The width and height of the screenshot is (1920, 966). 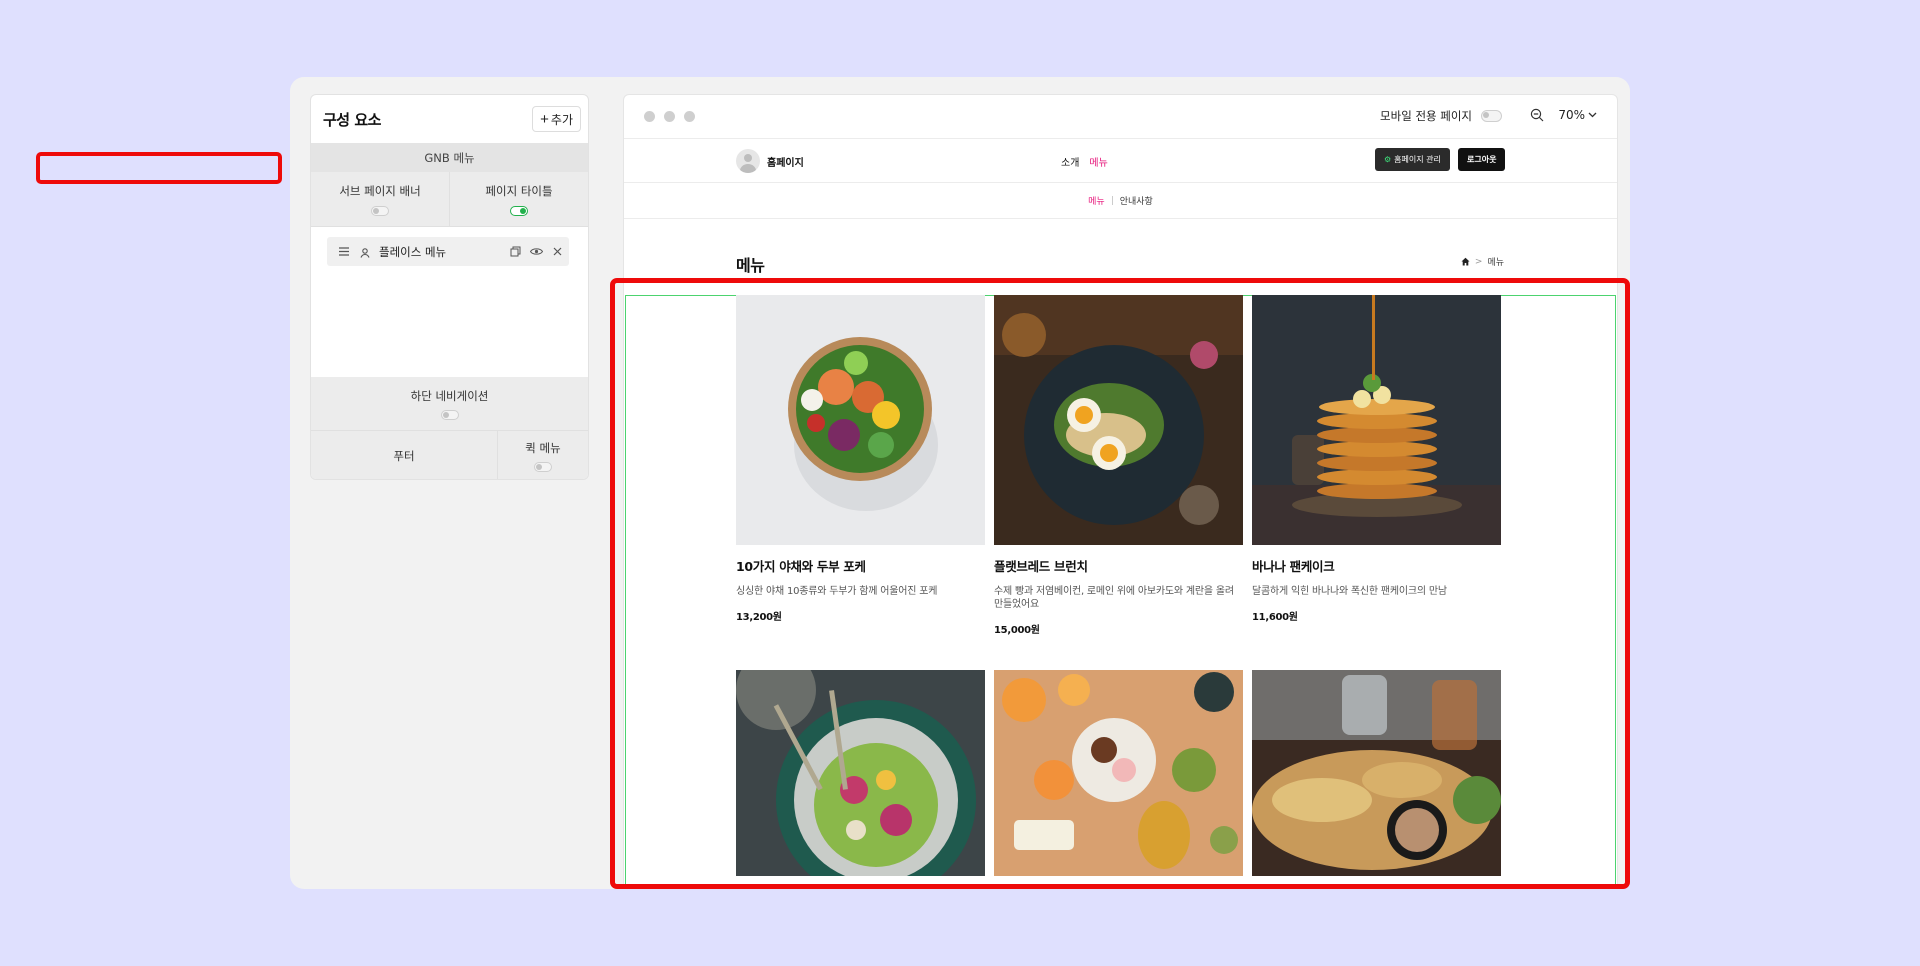 I want to click on page-title: 메뉴, so click(x=750, y=265).